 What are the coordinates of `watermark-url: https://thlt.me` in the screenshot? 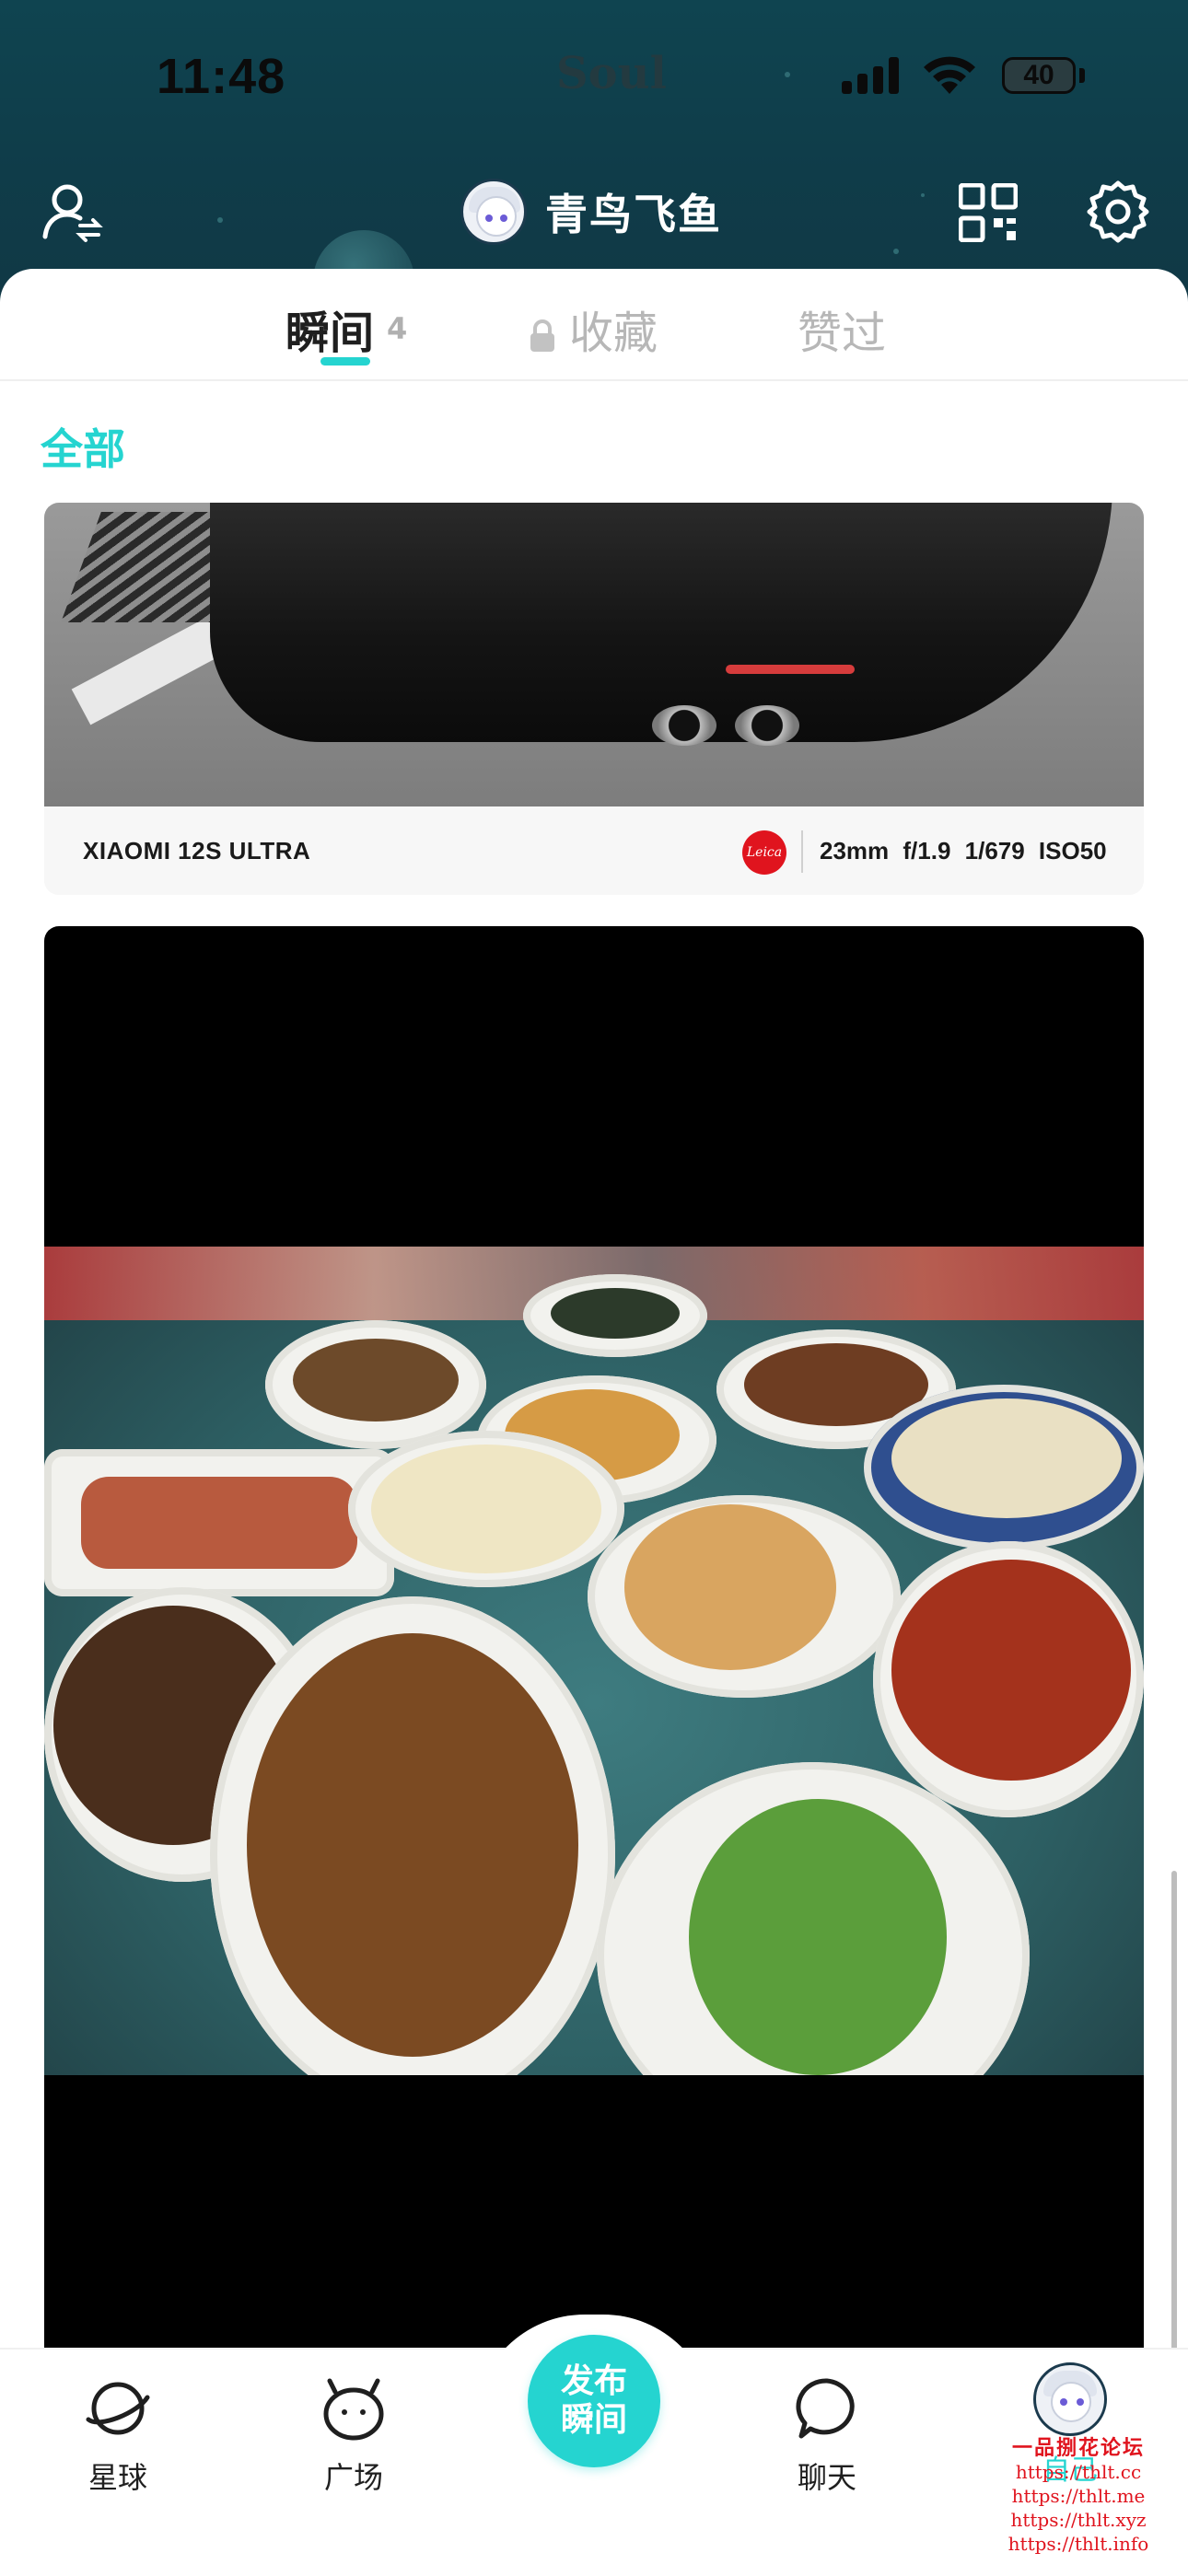 It's located at (1078, 2496).